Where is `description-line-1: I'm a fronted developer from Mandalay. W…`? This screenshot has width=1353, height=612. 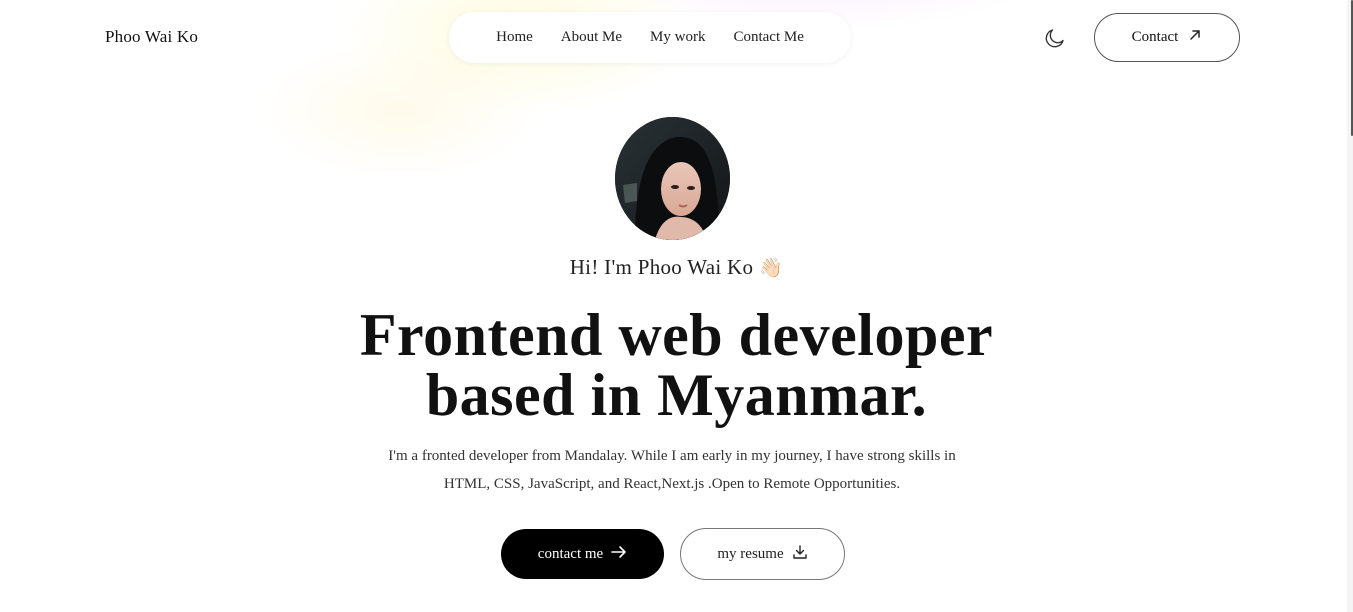
description-line-1: I'm a fronted developer from Mandalay. W… is located at coordinates (672, 456).